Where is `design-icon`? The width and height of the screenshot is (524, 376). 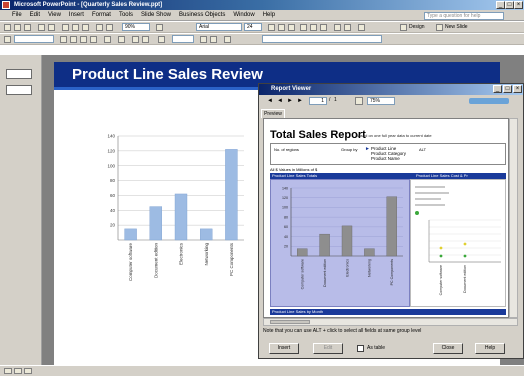
design-icon is located at coordinates (403, 27).